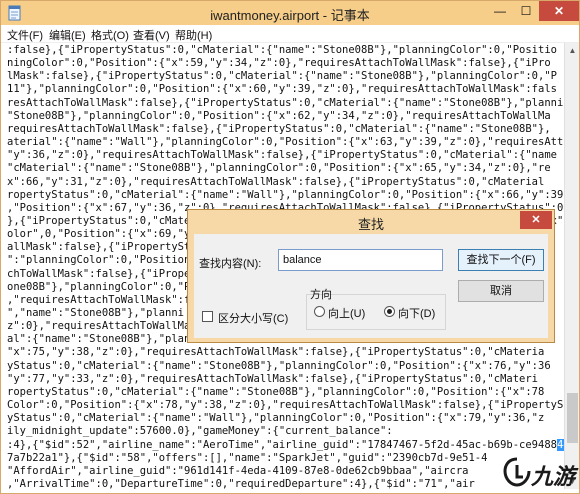  Describe the element at coordinates (370, 224) in the screenshot. I see `find-dialog-title: 查找` at that location.